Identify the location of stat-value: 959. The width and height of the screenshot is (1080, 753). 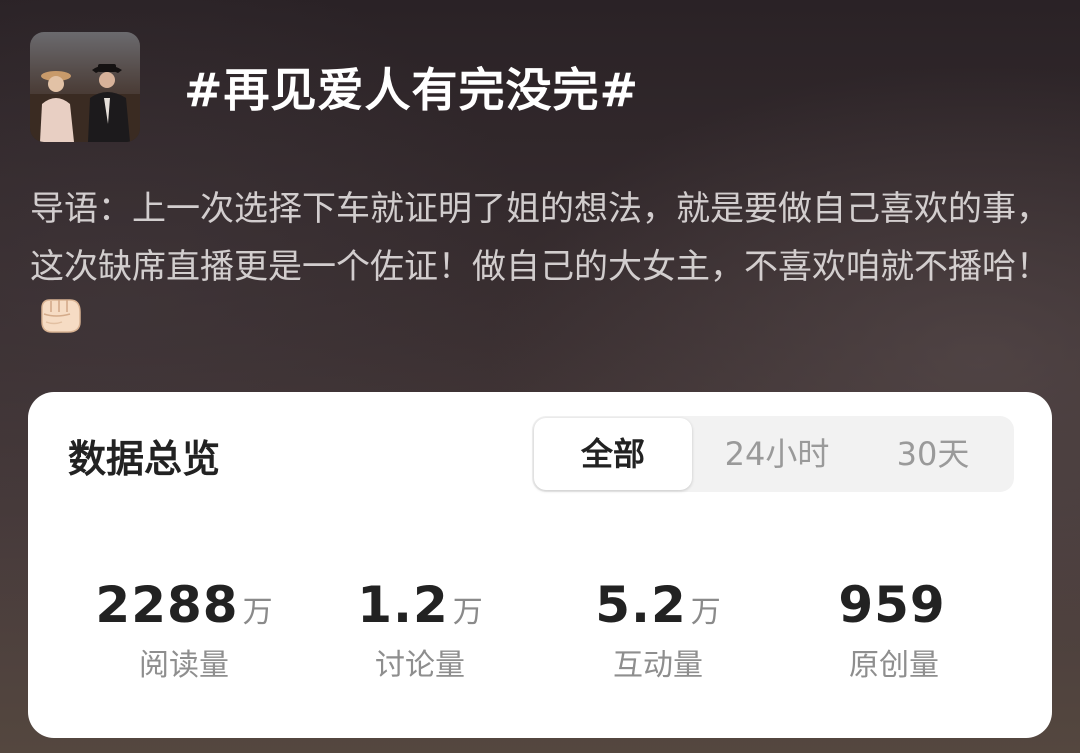
(894, 605).